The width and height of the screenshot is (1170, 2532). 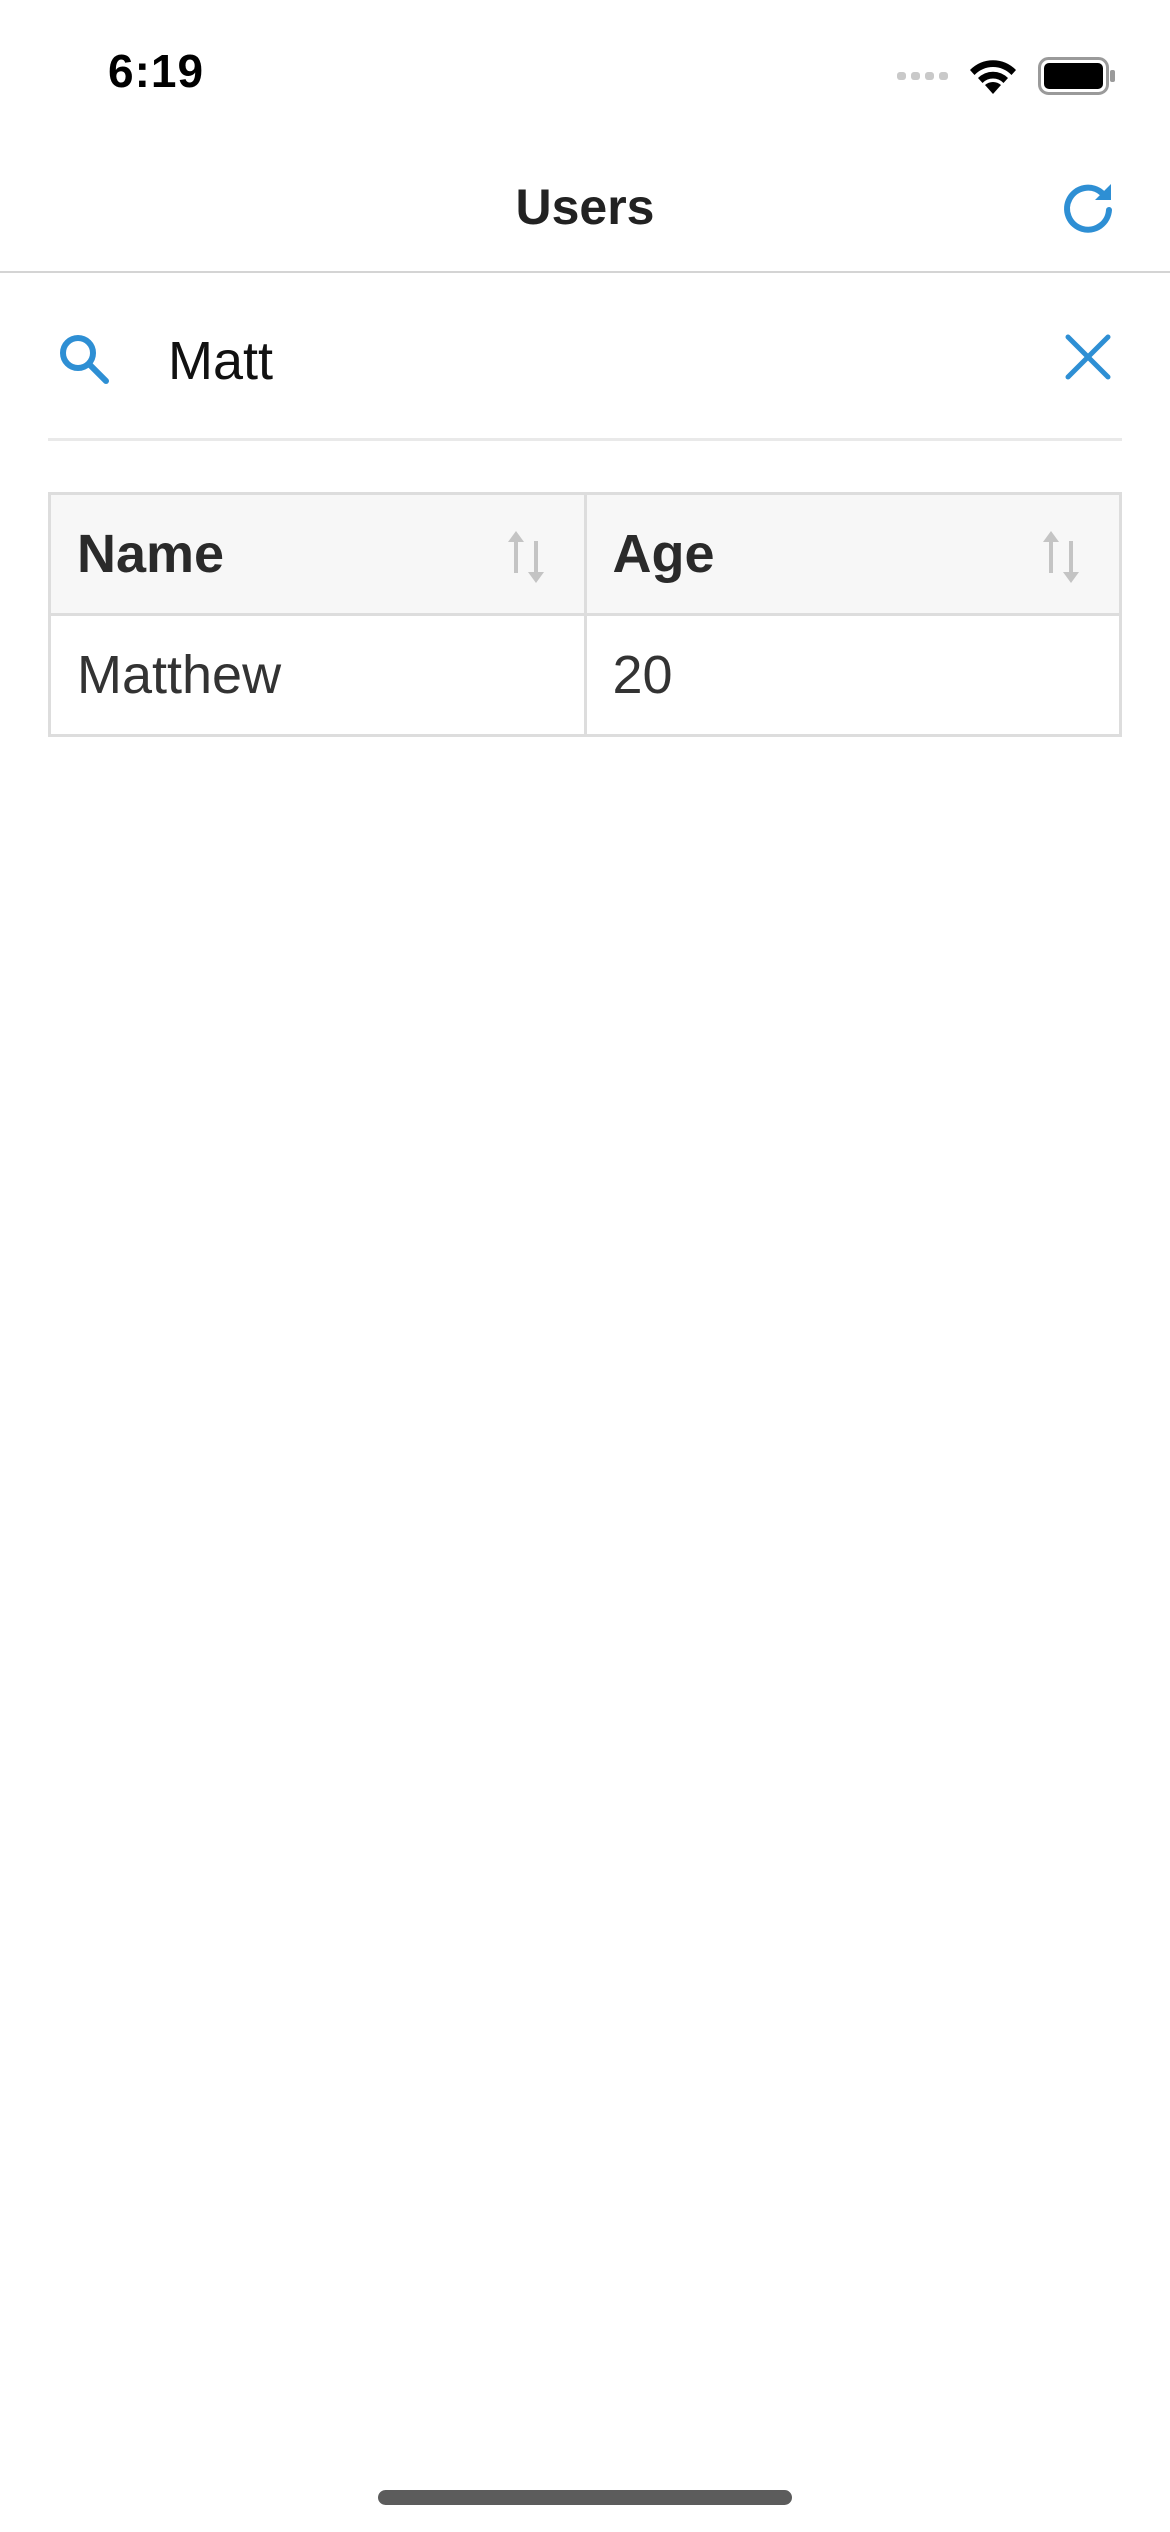 I want to click on navigation-bar: Users, so click(x=585, y=206).